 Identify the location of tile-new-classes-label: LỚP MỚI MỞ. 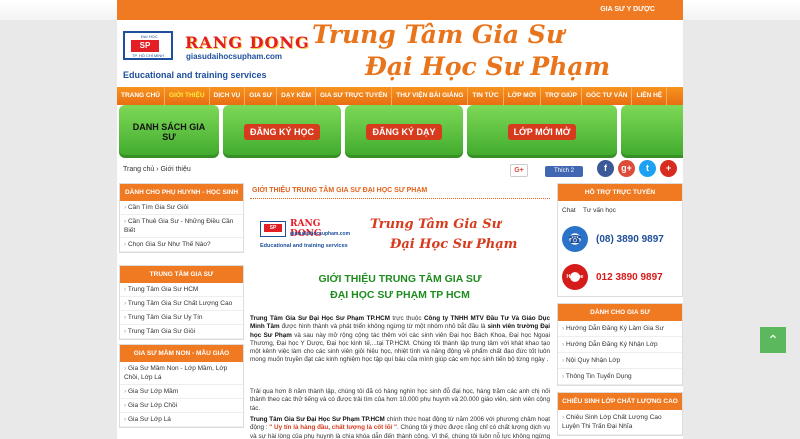
(542, 131).